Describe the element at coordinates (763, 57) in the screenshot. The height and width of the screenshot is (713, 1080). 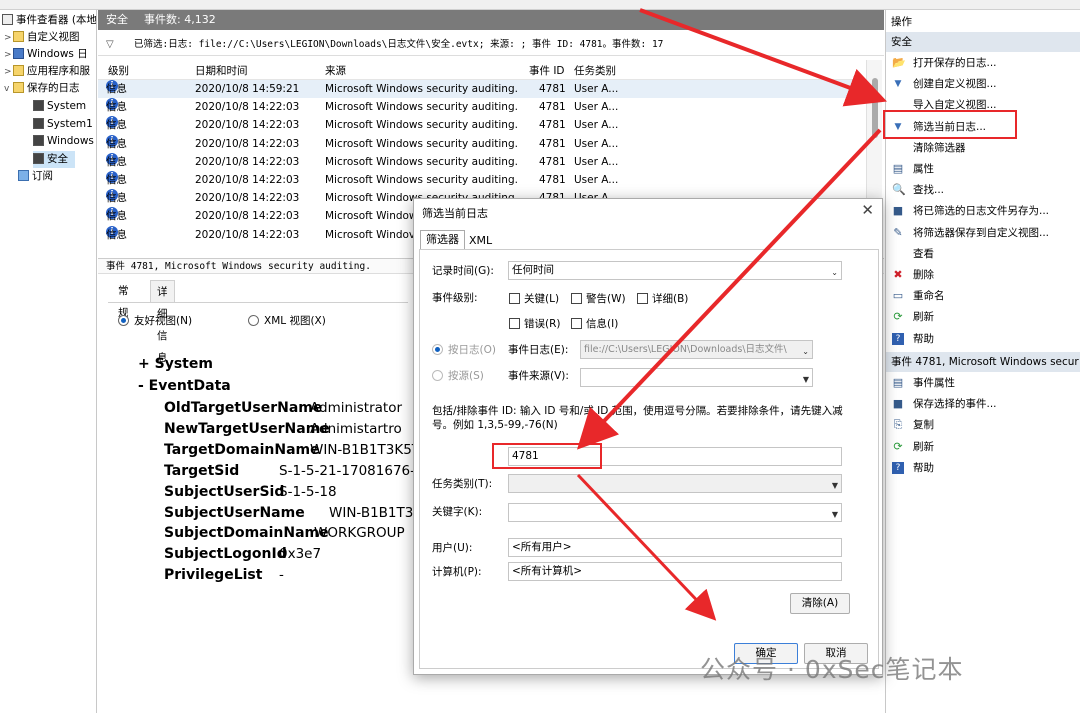
I see `arrow-to-filter-action` at that location.